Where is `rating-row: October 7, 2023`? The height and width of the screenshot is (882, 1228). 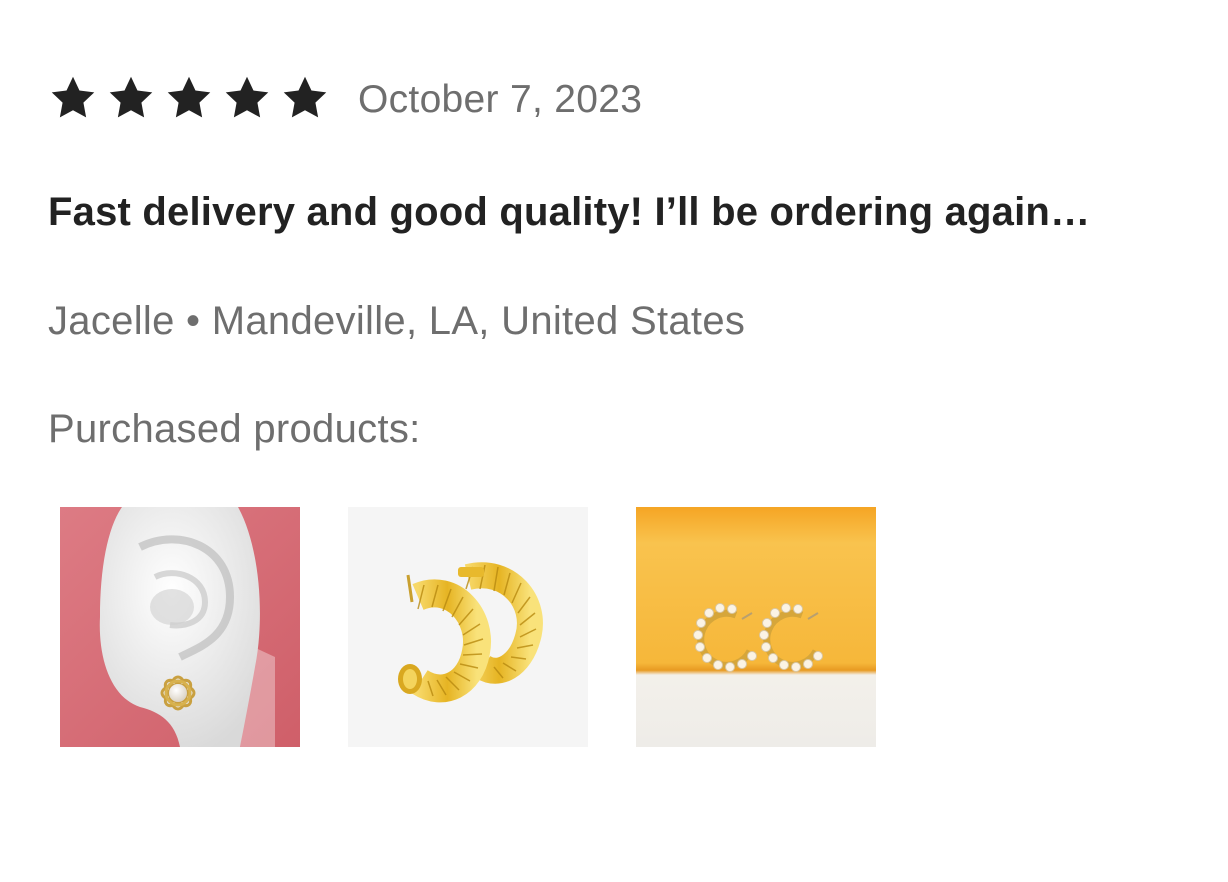
rating-row: October 7, 2023 is located at coordinates (618, 100).